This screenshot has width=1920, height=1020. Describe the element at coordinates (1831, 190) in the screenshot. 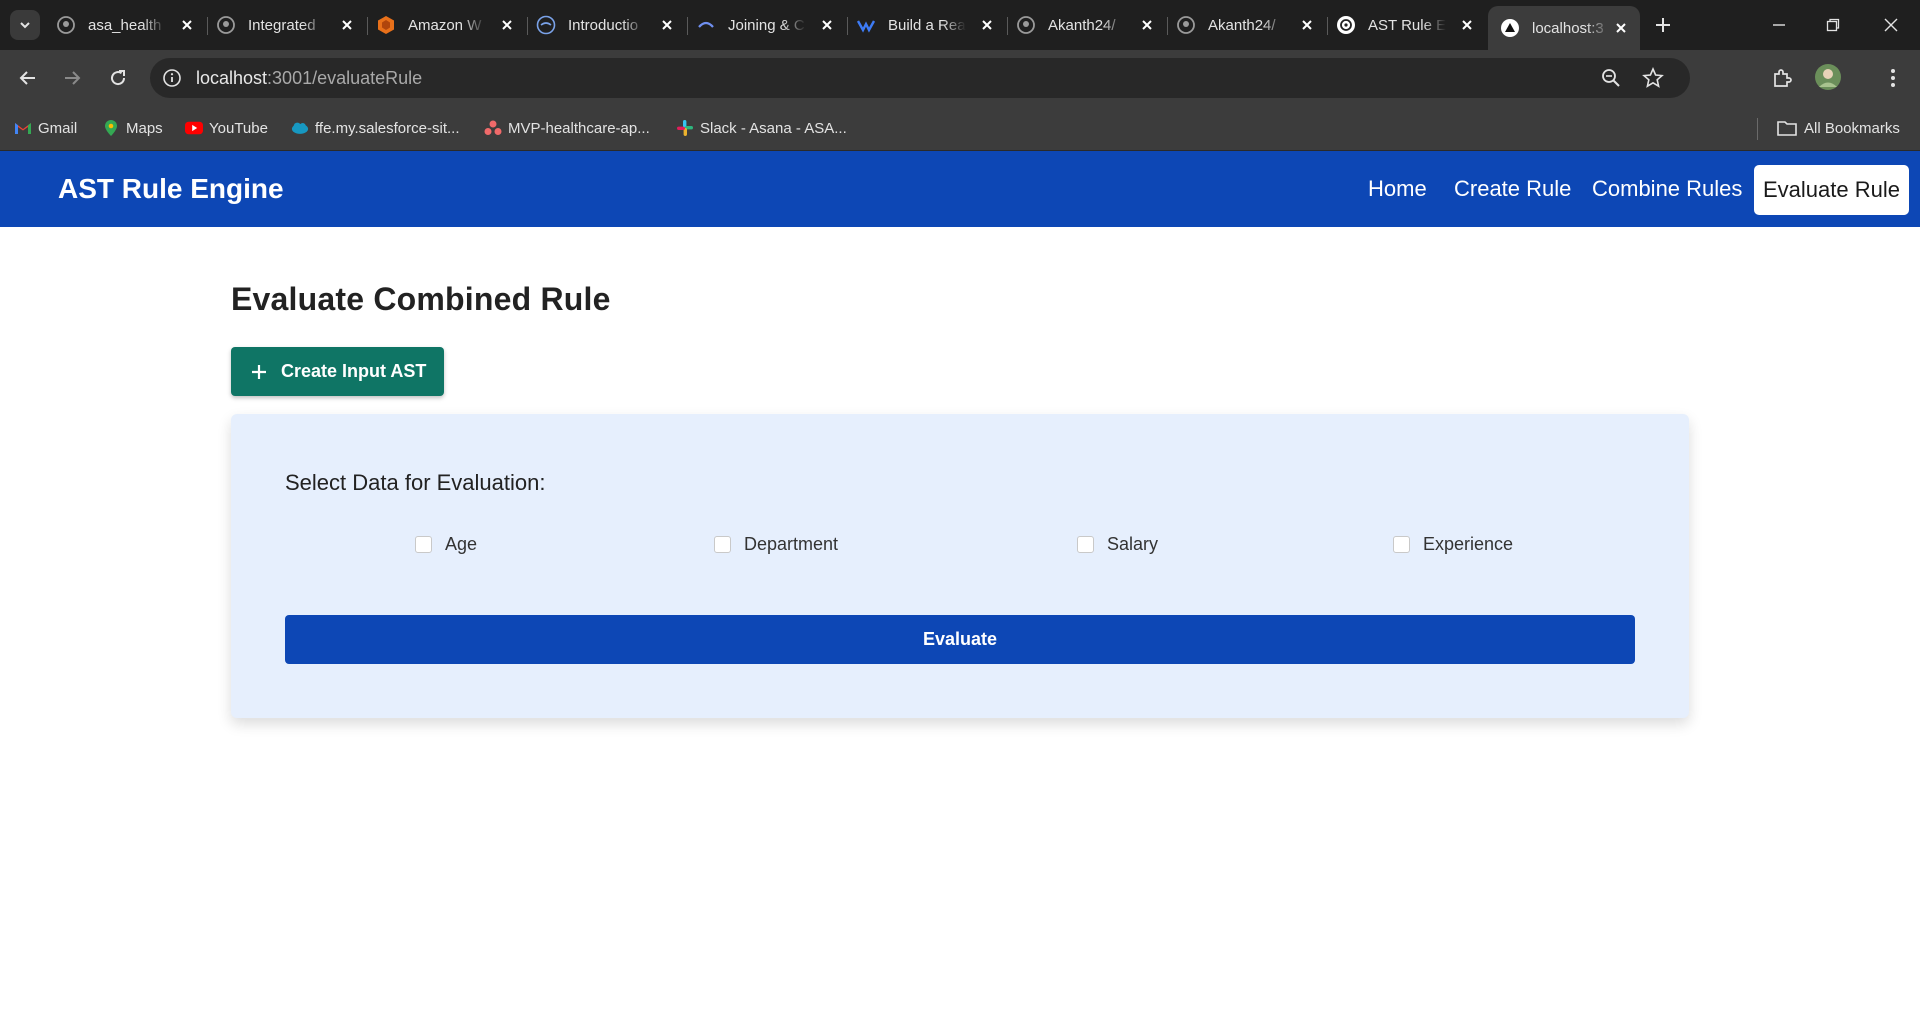

I see `nav-evaluate-rule: Evaluate Rule` at that location.